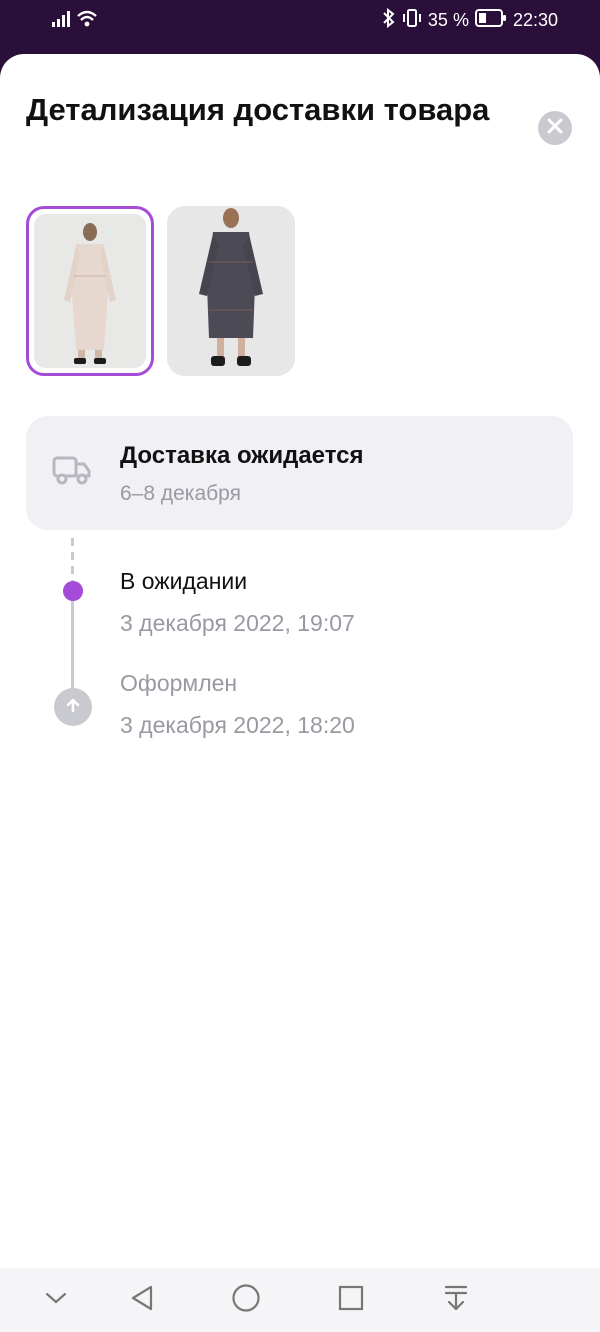 The image size is (600, 1332). I want to click on vibrate-icon, so click(412, 20).